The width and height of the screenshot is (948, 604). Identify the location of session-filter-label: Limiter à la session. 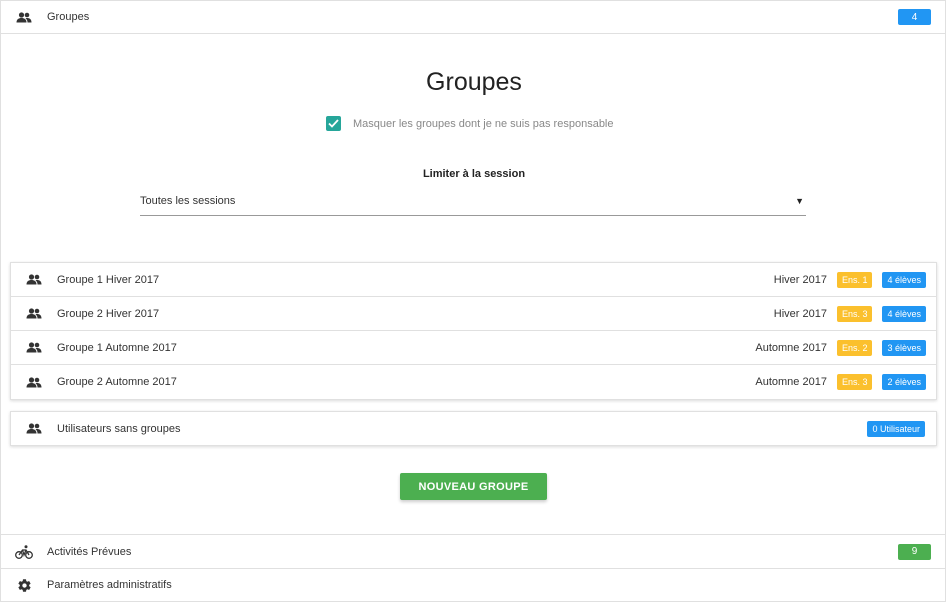
(474, 174).